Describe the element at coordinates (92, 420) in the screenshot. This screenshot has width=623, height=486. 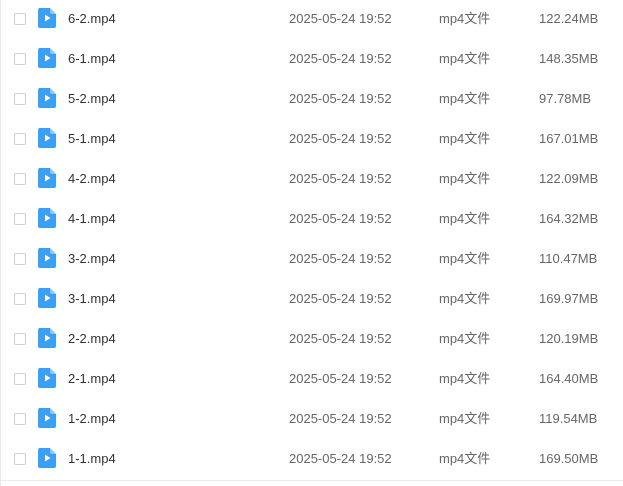
I see `file-name-link: 1-2.mp4` at that location.